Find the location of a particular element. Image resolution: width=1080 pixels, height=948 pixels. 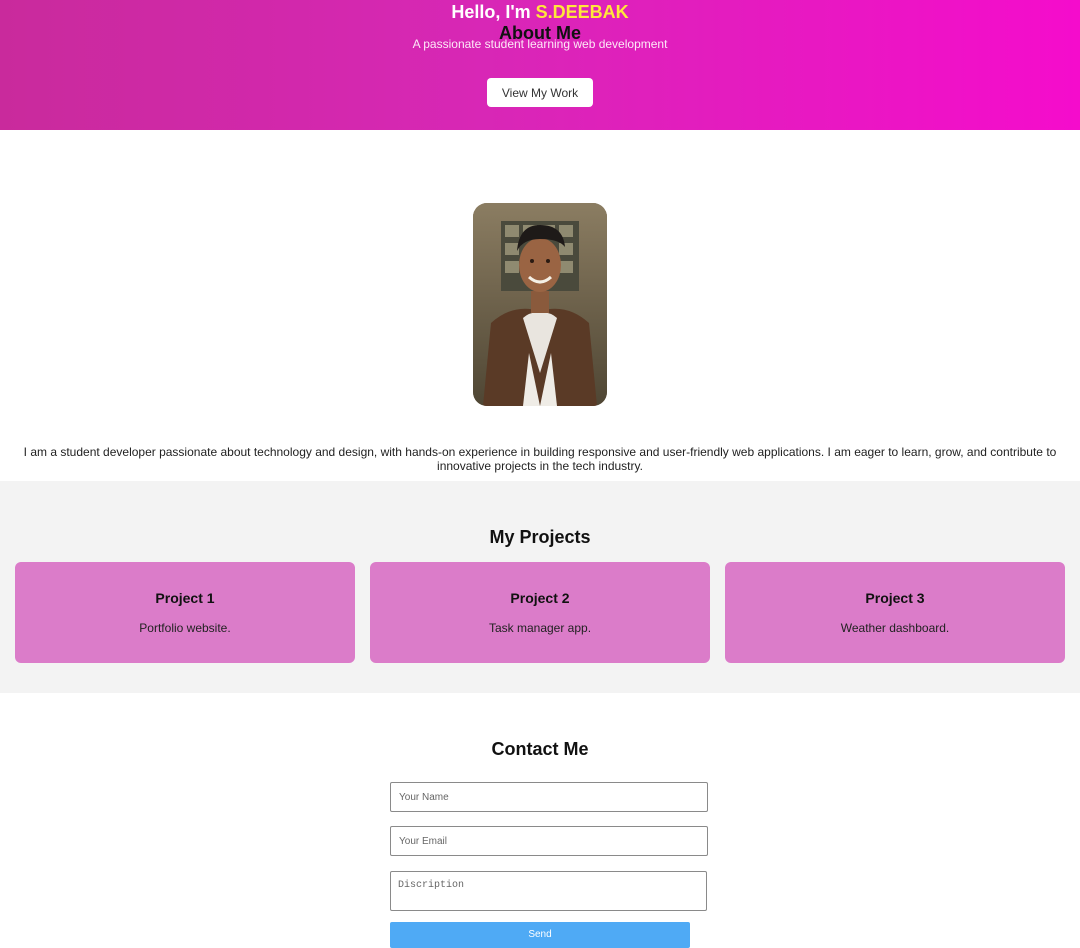

projects-title: My Projects is located at coordinates (540, 537).